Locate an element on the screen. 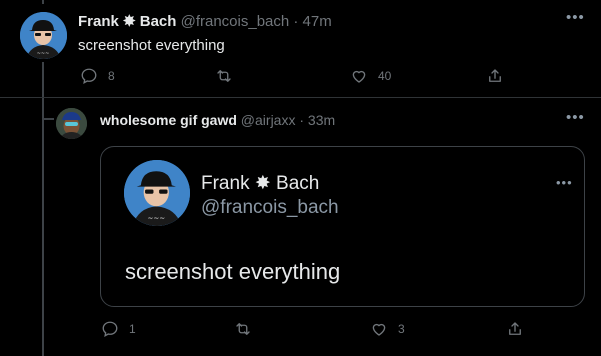  card-avatar-image: ~~~ is located at coordinates (157, 193).